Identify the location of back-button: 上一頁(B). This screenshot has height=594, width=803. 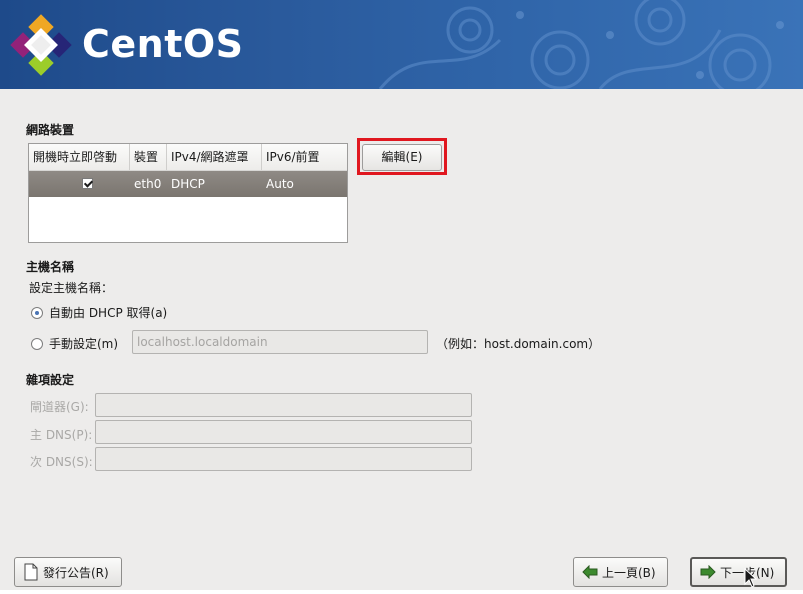
(620, 572).